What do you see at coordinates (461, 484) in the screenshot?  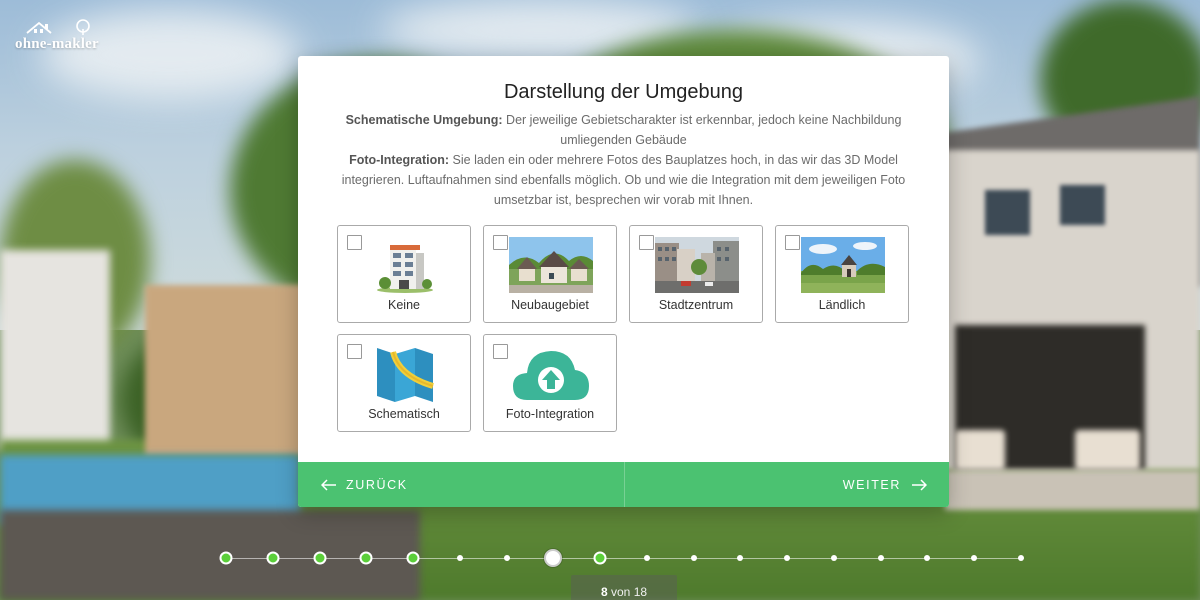 I see `back-button: ZURÜCK` at bounding box center [461, 484].